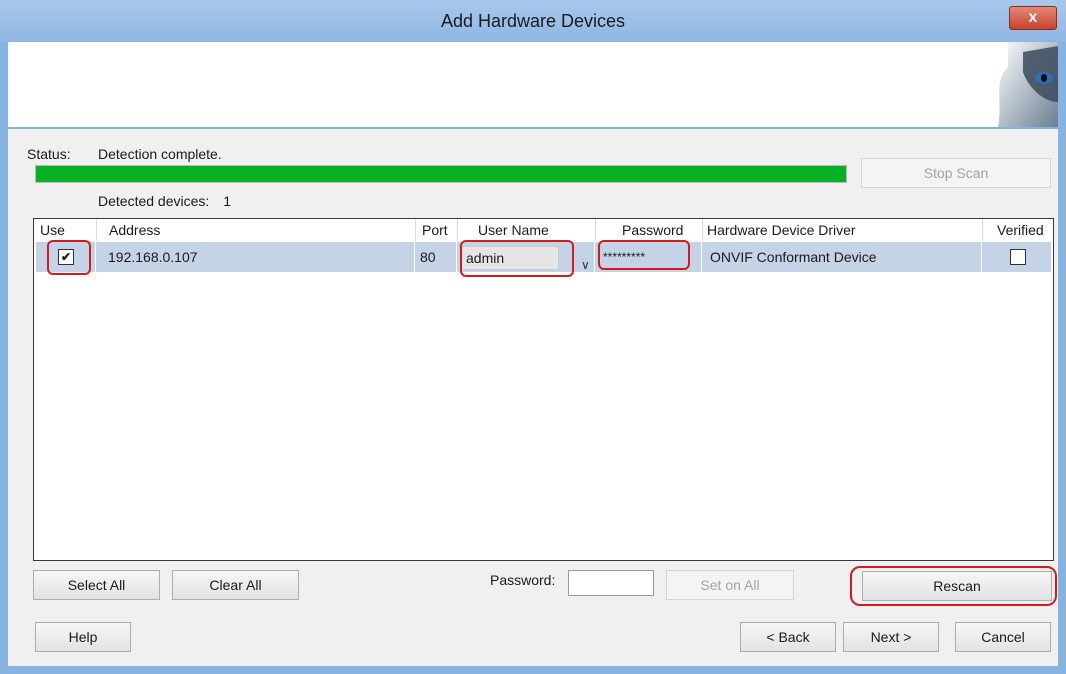 This screenshot has height=674, width=1066. Describe the element at coordinates (160, 154) in the screenshot. I see `status-text: Detection complete.` at that location.